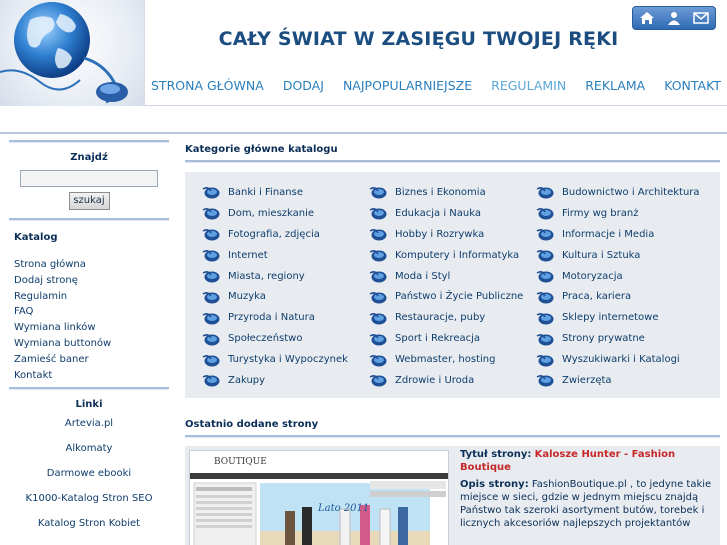 This screenshot has height=545, width=727. I want to click on nav-najpopularniejsze: NAJPOPULARNIEJSZE, so click(407, 88).